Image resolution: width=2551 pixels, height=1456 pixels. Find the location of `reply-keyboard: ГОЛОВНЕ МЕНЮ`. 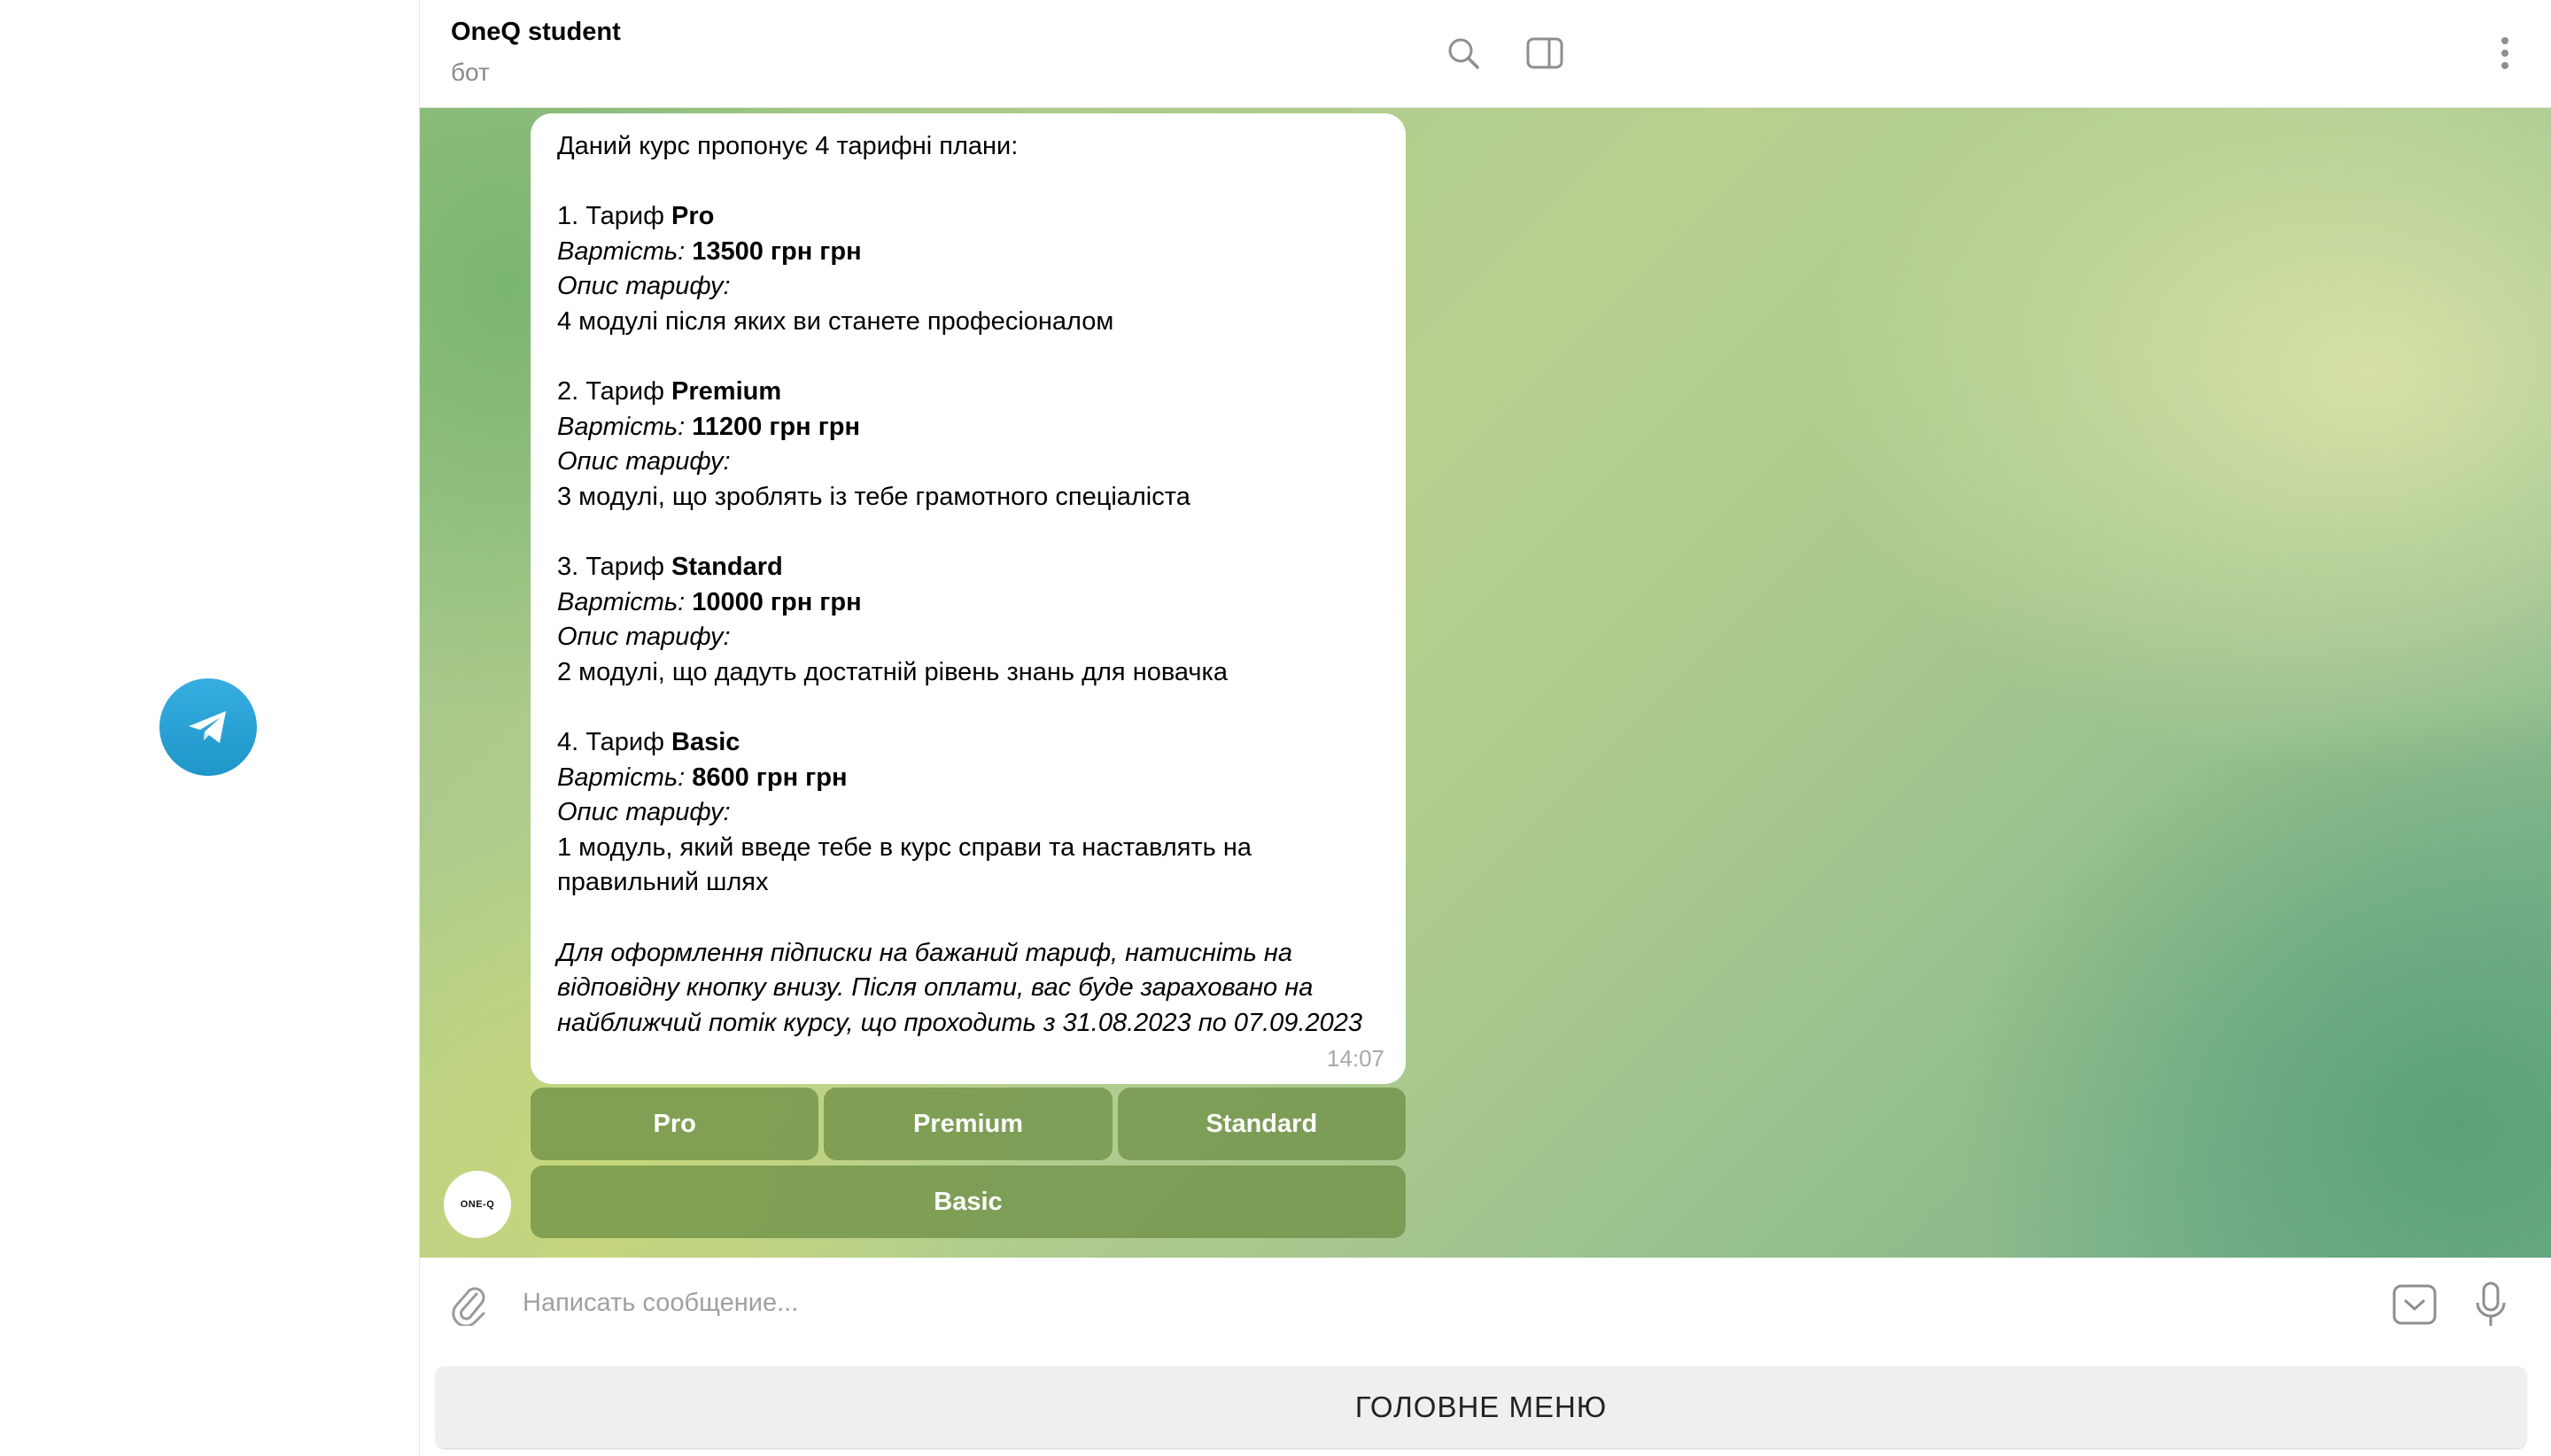

reply-keyboard: ГОЛОВНЕ МЕНЮ is located at coordinates (1485, 1403).